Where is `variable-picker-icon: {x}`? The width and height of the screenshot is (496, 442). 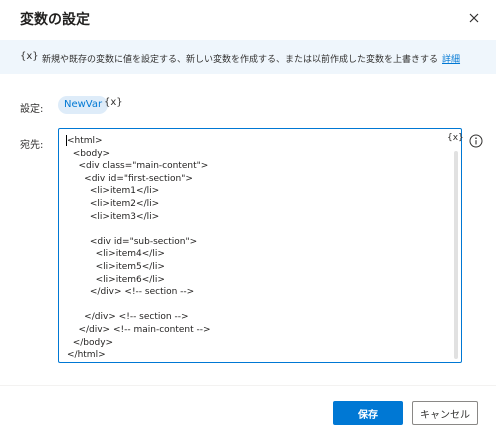
variable-picker-icon: {x} is located at coordinates (113, 102).